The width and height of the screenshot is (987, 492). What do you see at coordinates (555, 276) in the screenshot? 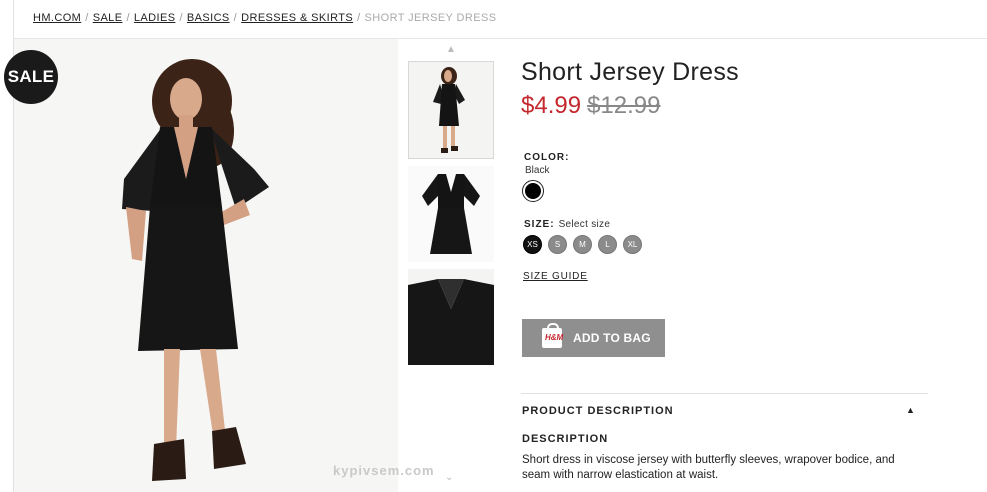
I see `size-guide-link: SIZE GUIDE` at bounding box center [555, 276].